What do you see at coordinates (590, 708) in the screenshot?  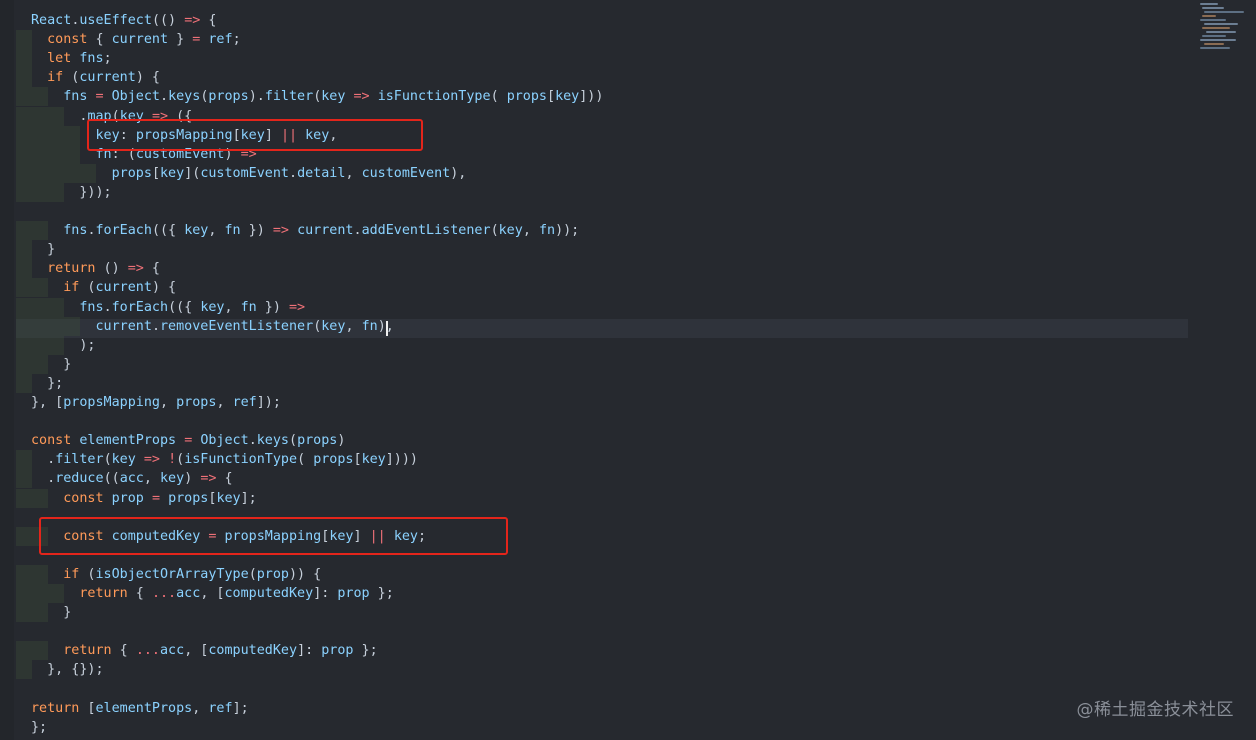 I see `code-line: return [elementProps, ref];` at bounding box center [590, 708].